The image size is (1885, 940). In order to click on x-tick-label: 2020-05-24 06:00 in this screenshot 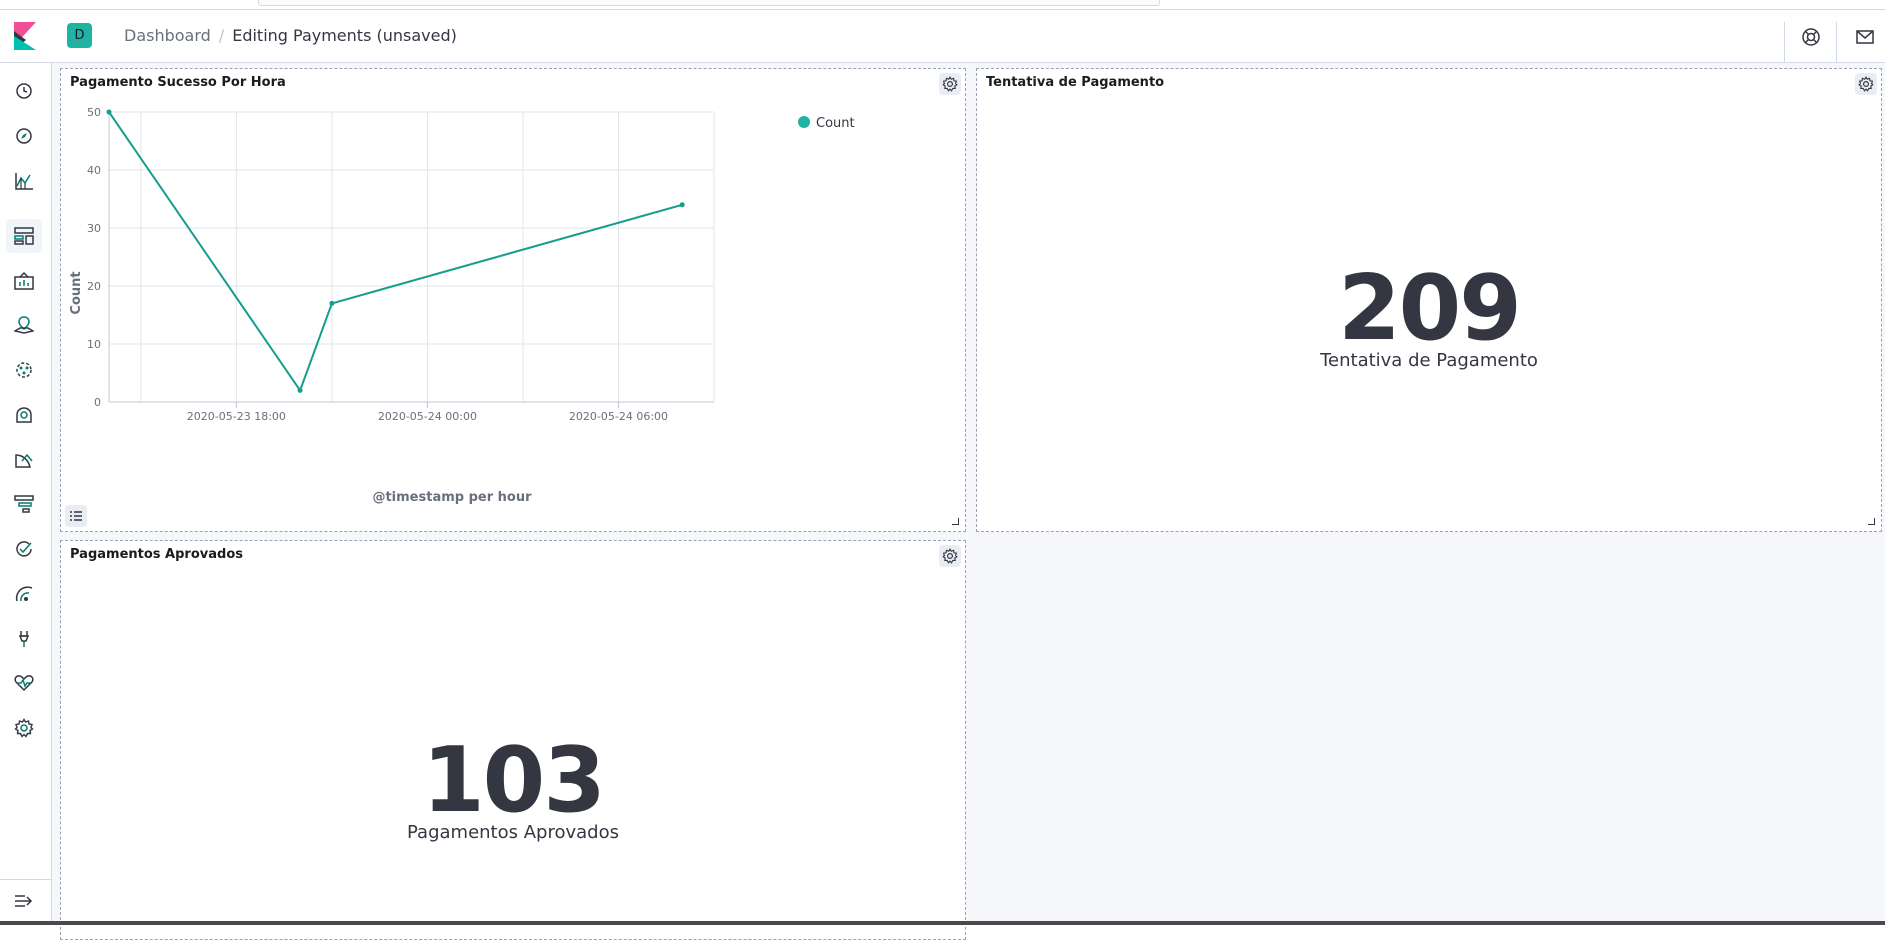, I will do `click(618, 416)`.